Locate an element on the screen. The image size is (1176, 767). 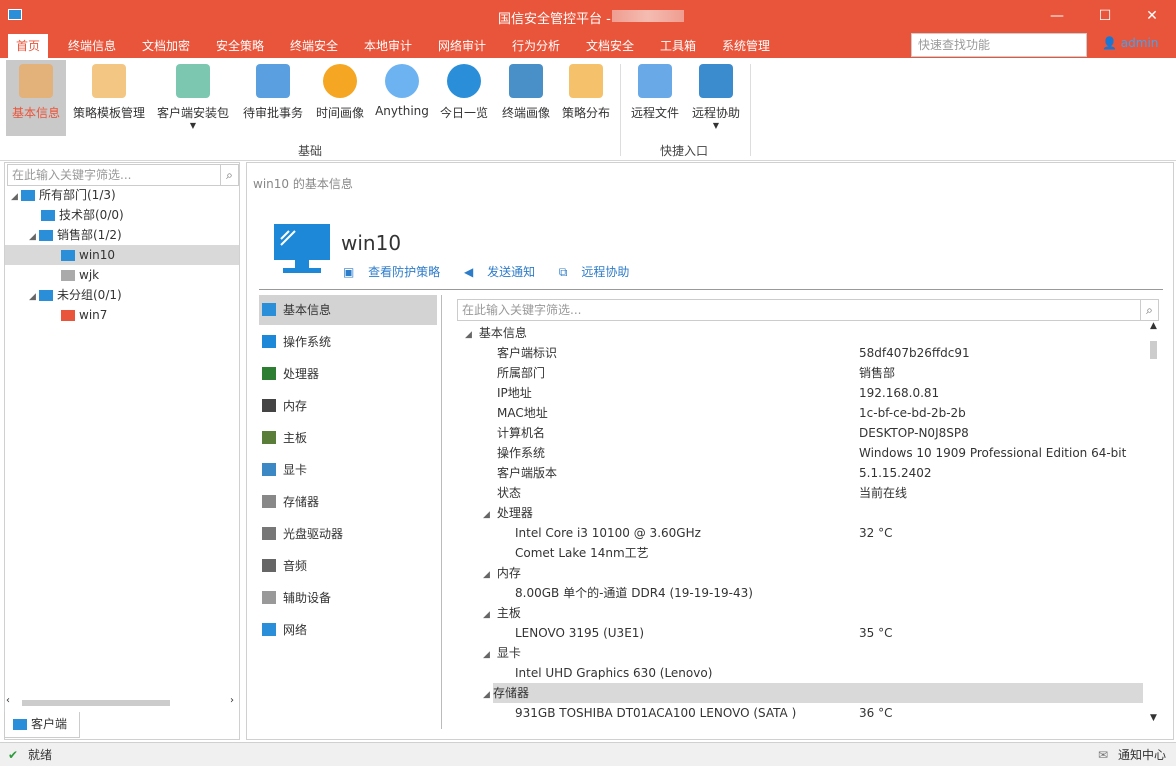
ribbon-basic-info-button: 基本信息 is located at coordinates (36, 98).